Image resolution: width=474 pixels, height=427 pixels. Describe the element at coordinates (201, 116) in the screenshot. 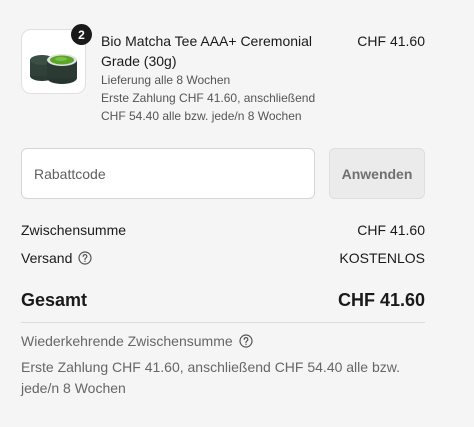

I see `payment-info-line2: CHF 54.40 alle bzw. jede/n 8 Wochen` at that location.